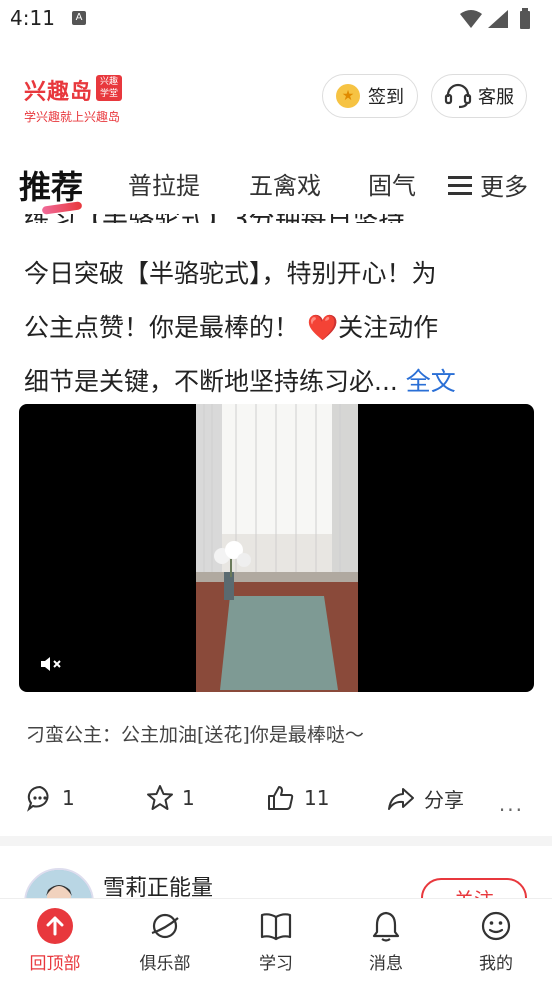 The height and width of the screenshot is (984, 552). I want to click on tab-back-to-top: 回顶部, so click(55, 939).